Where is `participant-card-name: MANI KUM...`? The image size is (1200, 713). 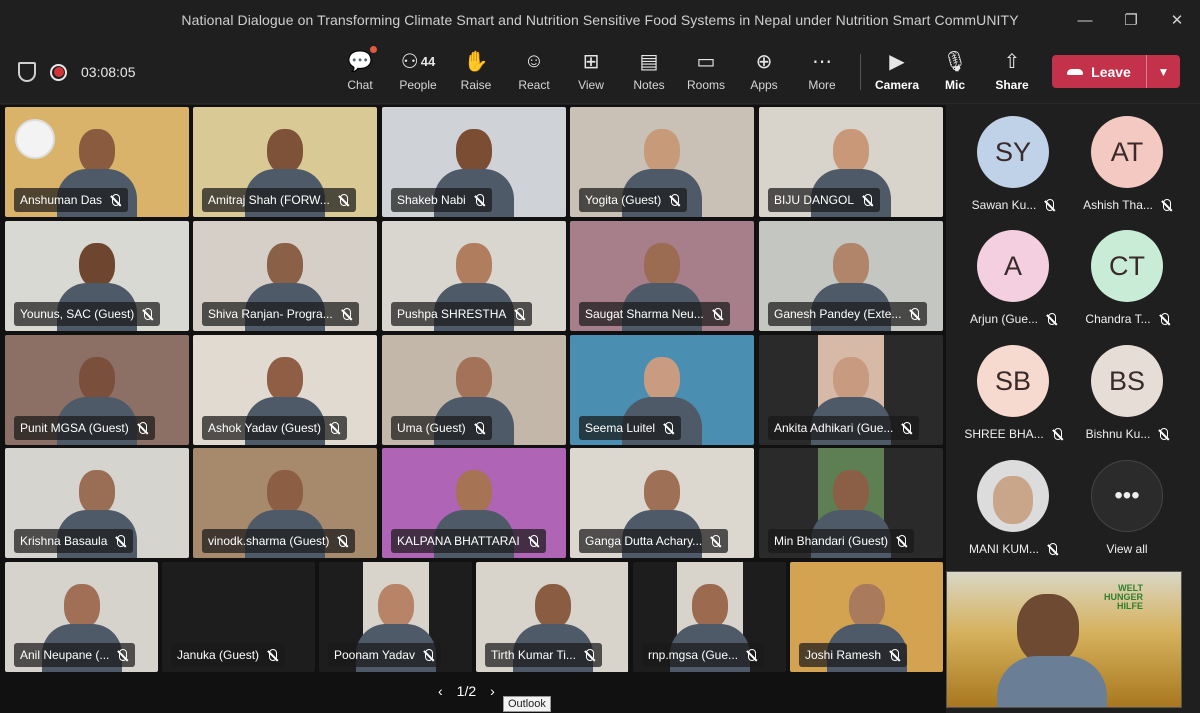
participant-card-name: MANI KUM... is located at coordinates (1013, 549).